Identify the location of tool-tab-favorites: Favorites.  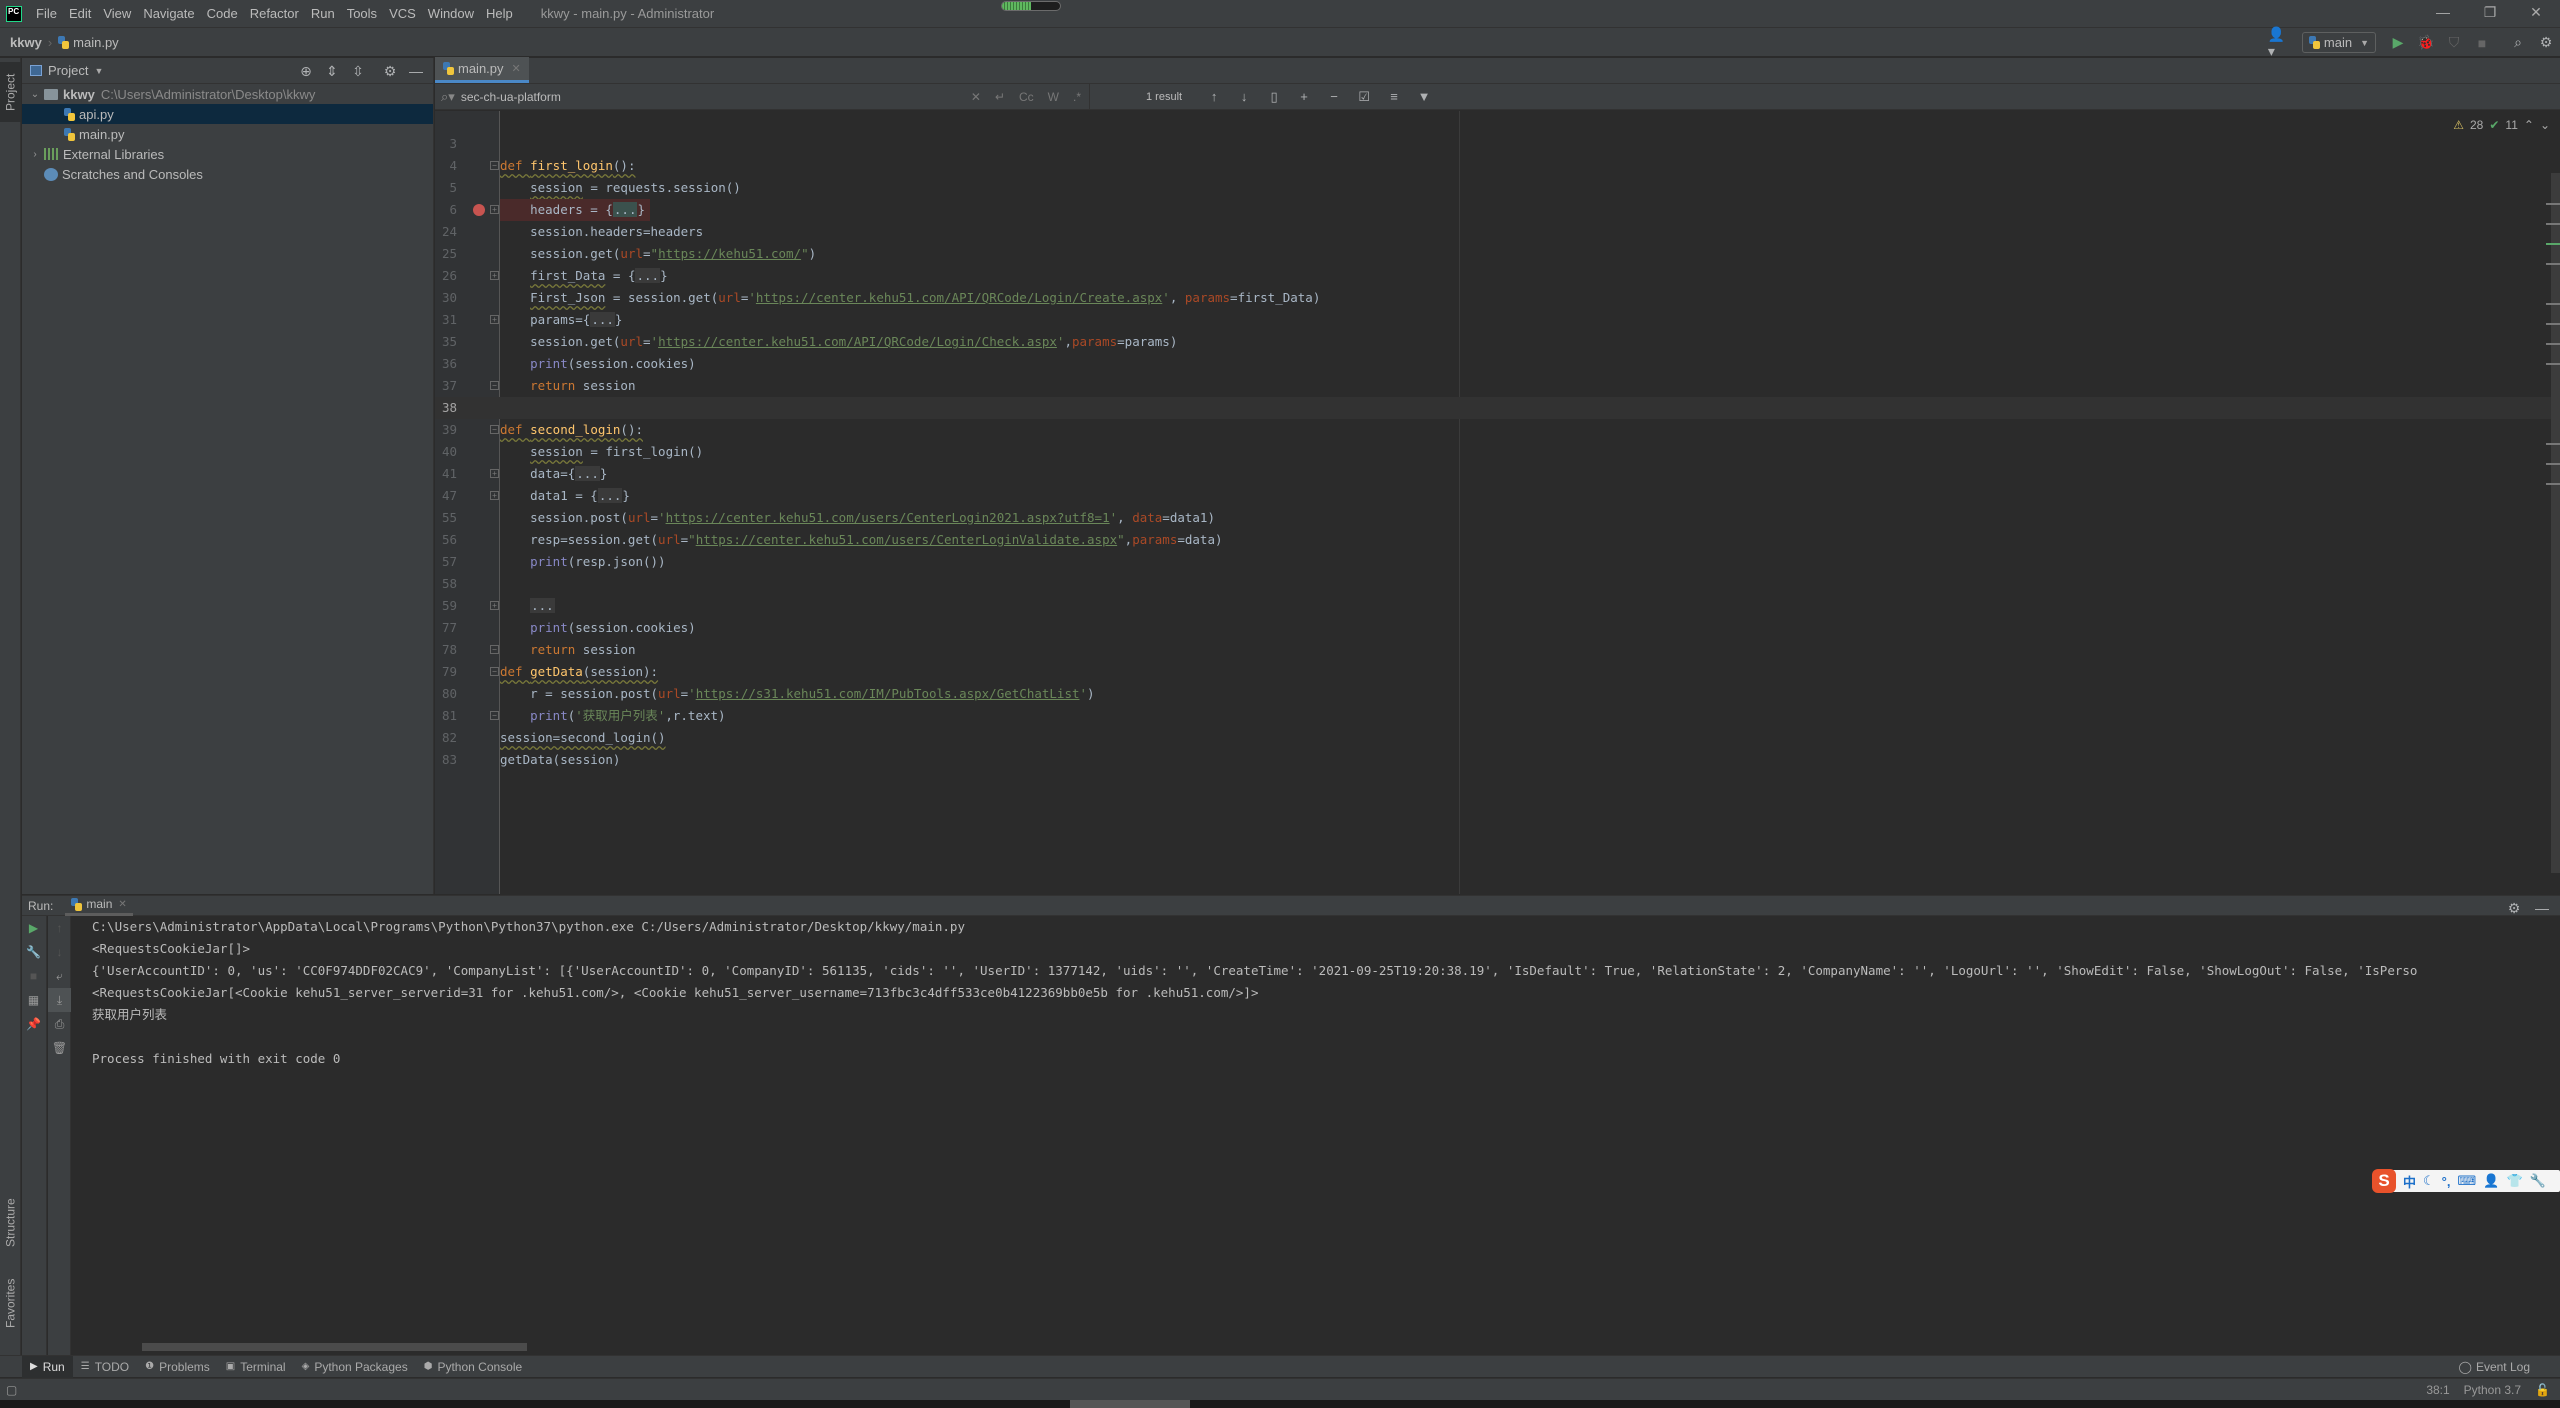
(10, 1303).